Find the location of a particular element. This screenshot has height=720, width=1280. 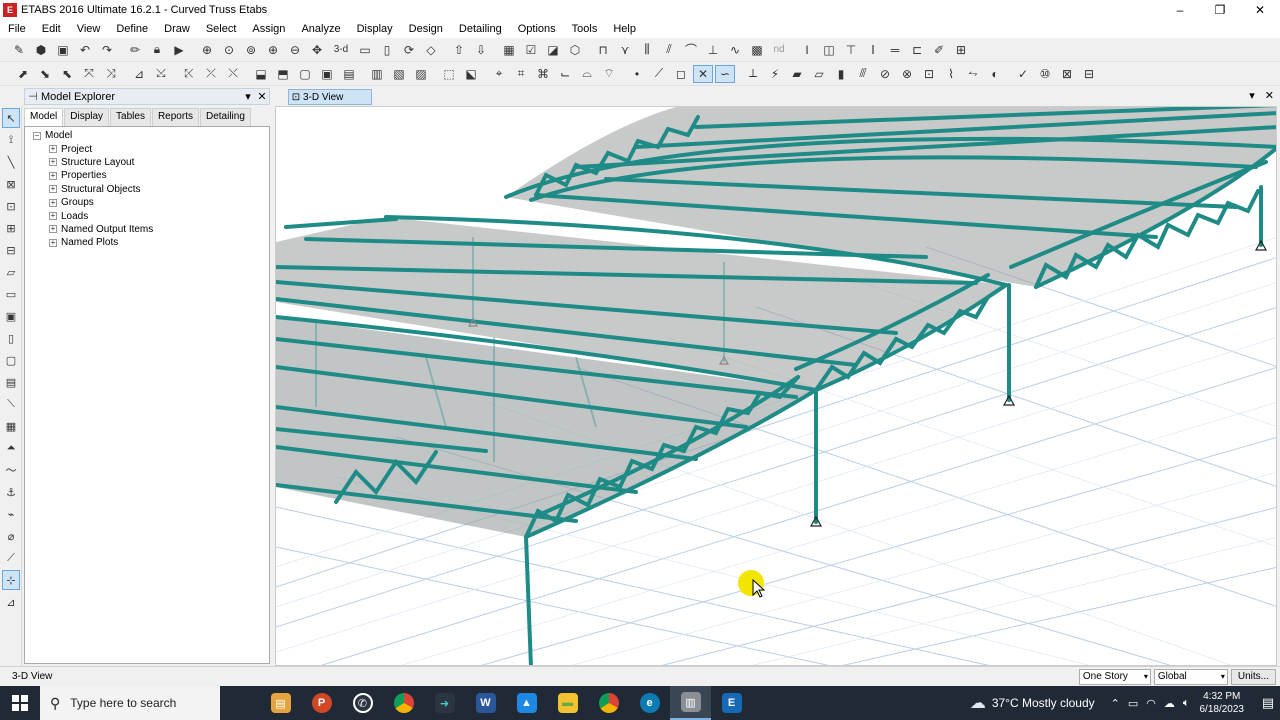

mode-shape-icon: ∿ is located at coordinates (735, 50).